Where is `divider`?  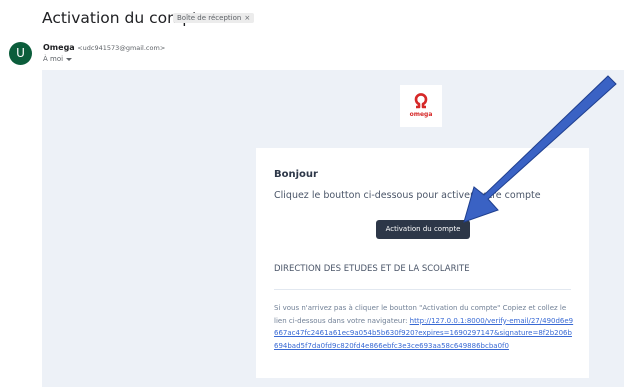 divider is located at coordinates (422, 289).